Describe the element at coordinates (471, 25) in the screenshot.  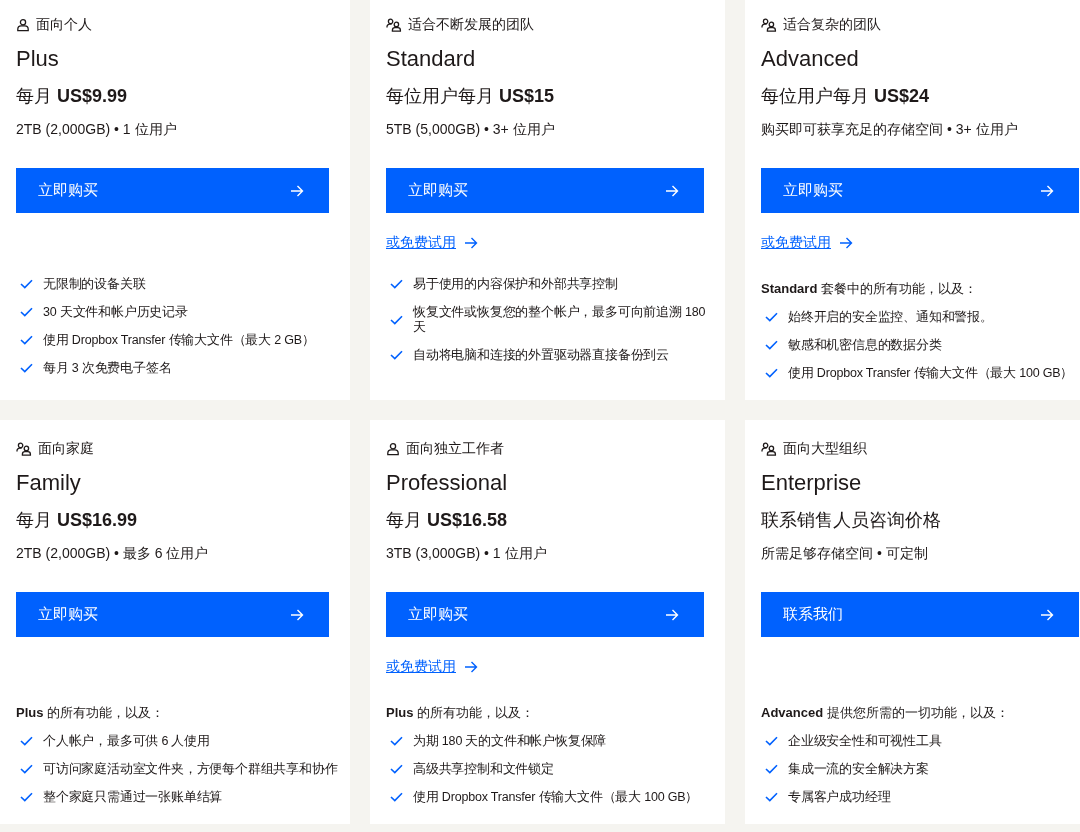
I see `audience-label: 适合不断发展的团队` at that location.